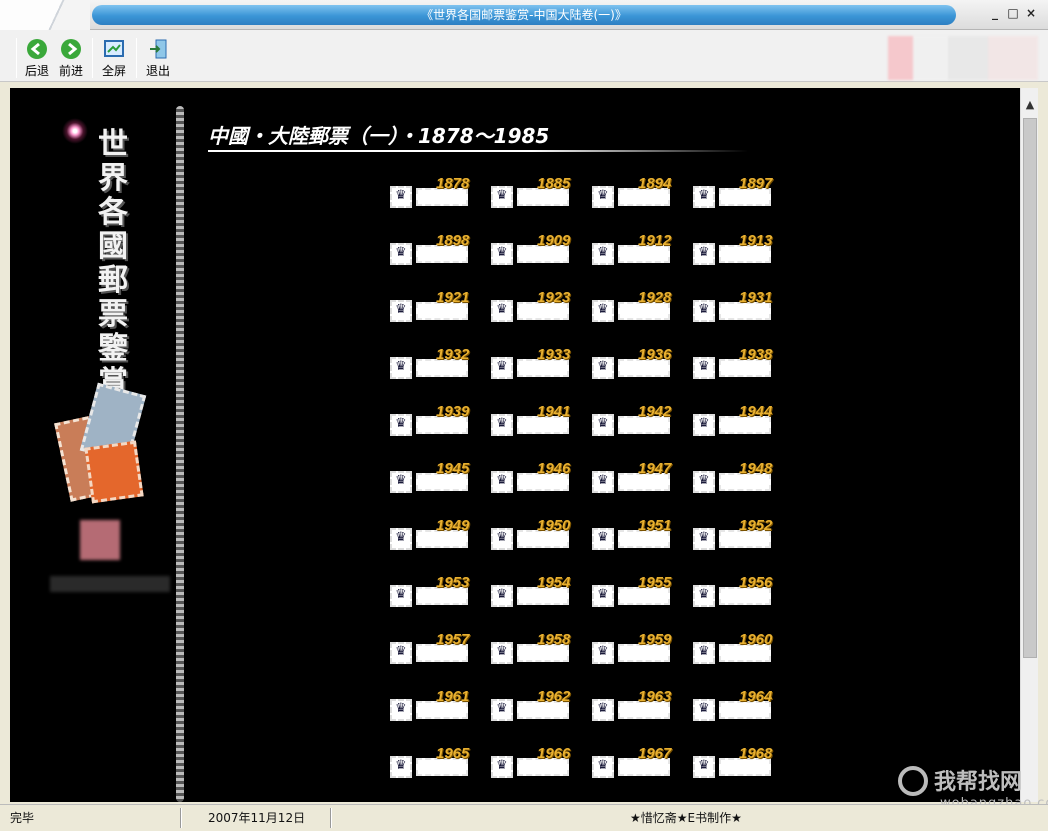 The image size is (1048, 831). Describe the element at coordinates (113, 71) in the screenshot. I see `fullscreen-label: 全屏` at that location.